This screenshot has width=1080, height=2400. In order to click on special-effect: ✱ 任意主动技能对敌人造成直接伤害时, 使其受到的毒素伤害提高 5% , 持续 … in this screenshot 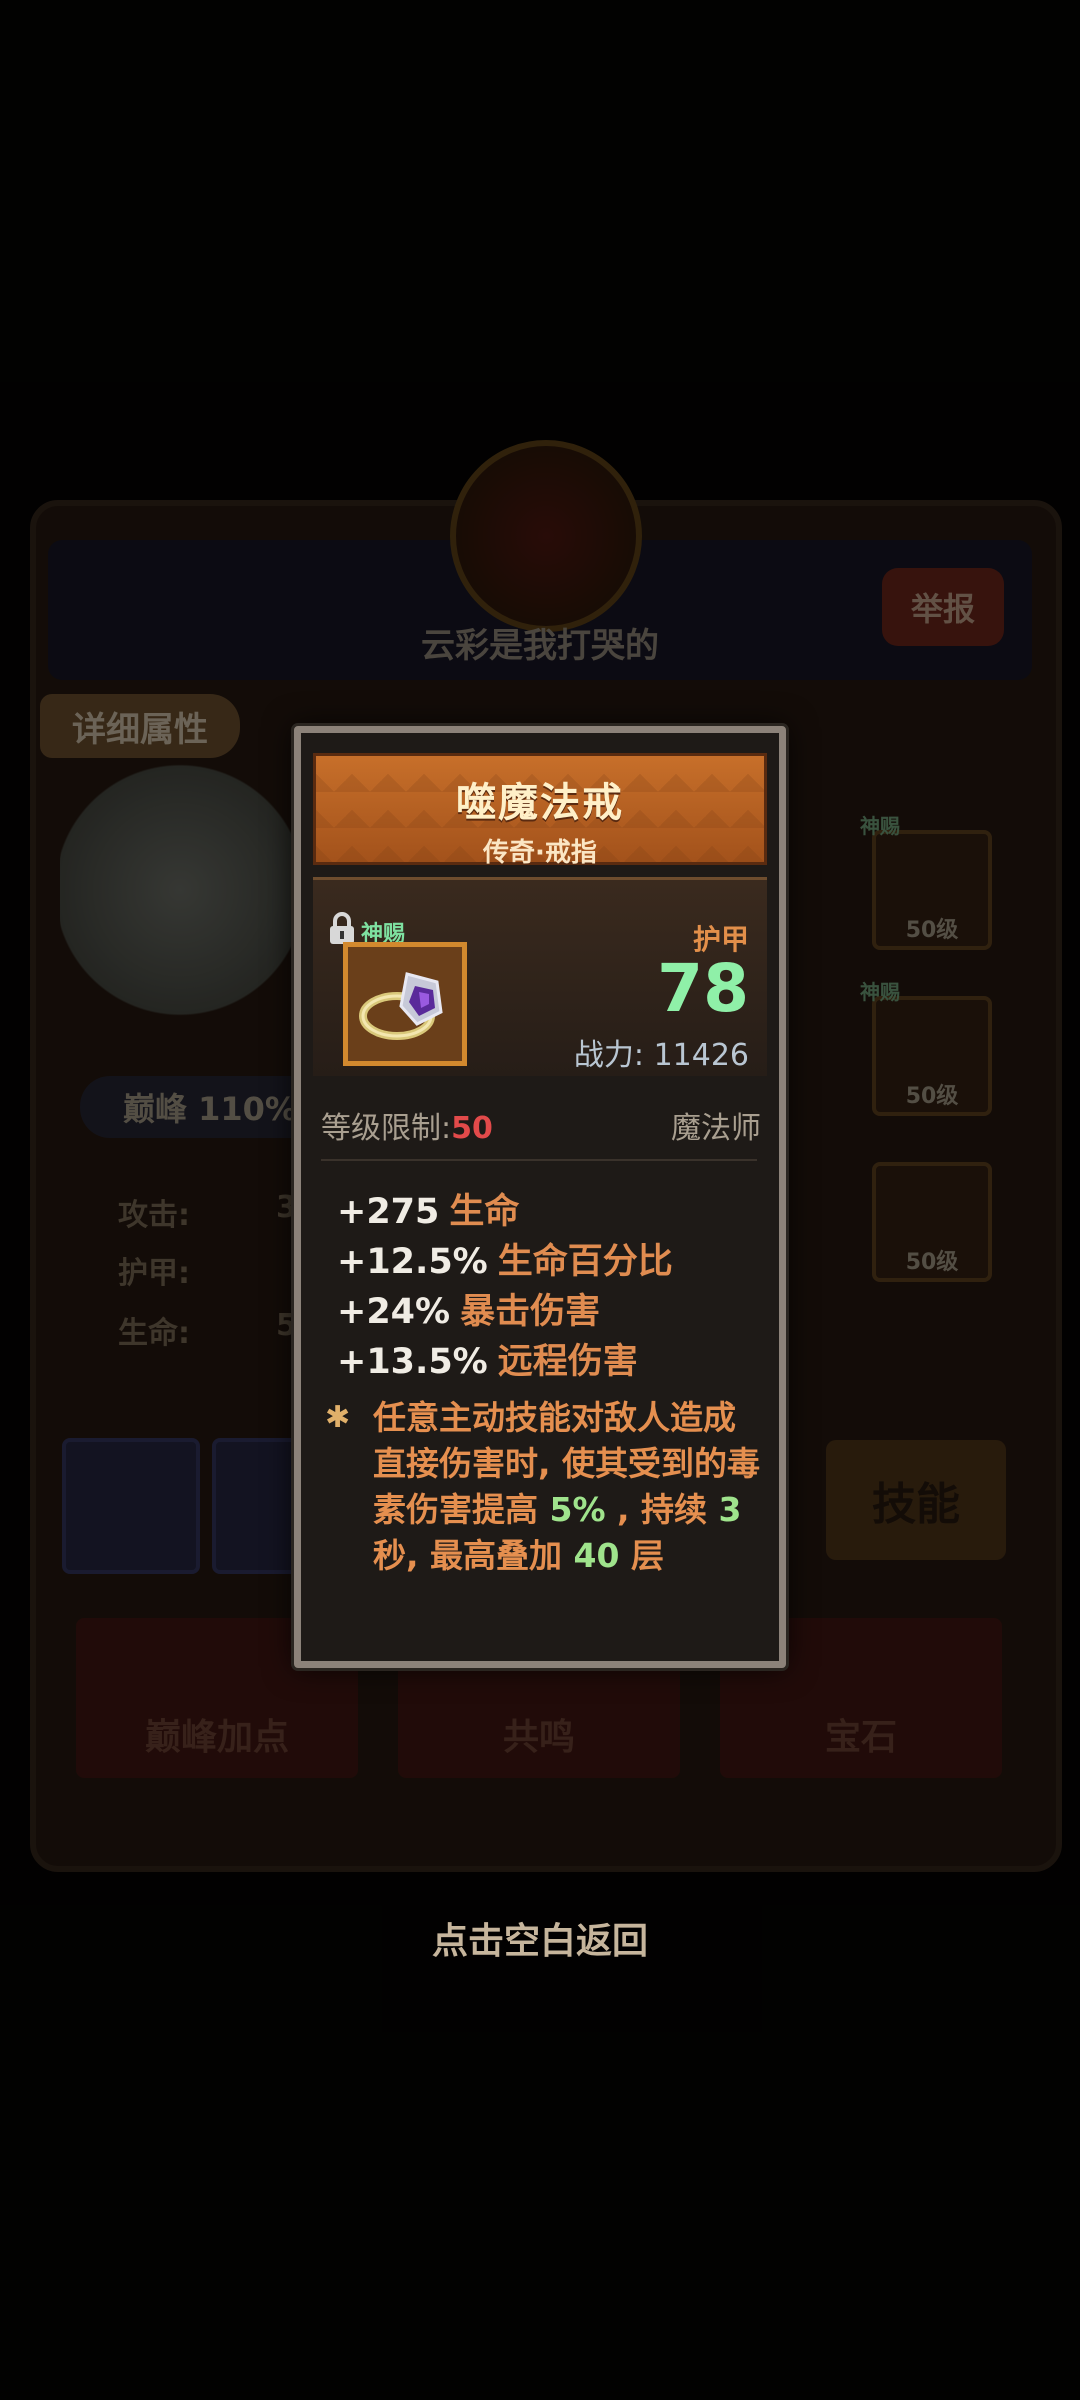, I will do `click(543, 1487)`.